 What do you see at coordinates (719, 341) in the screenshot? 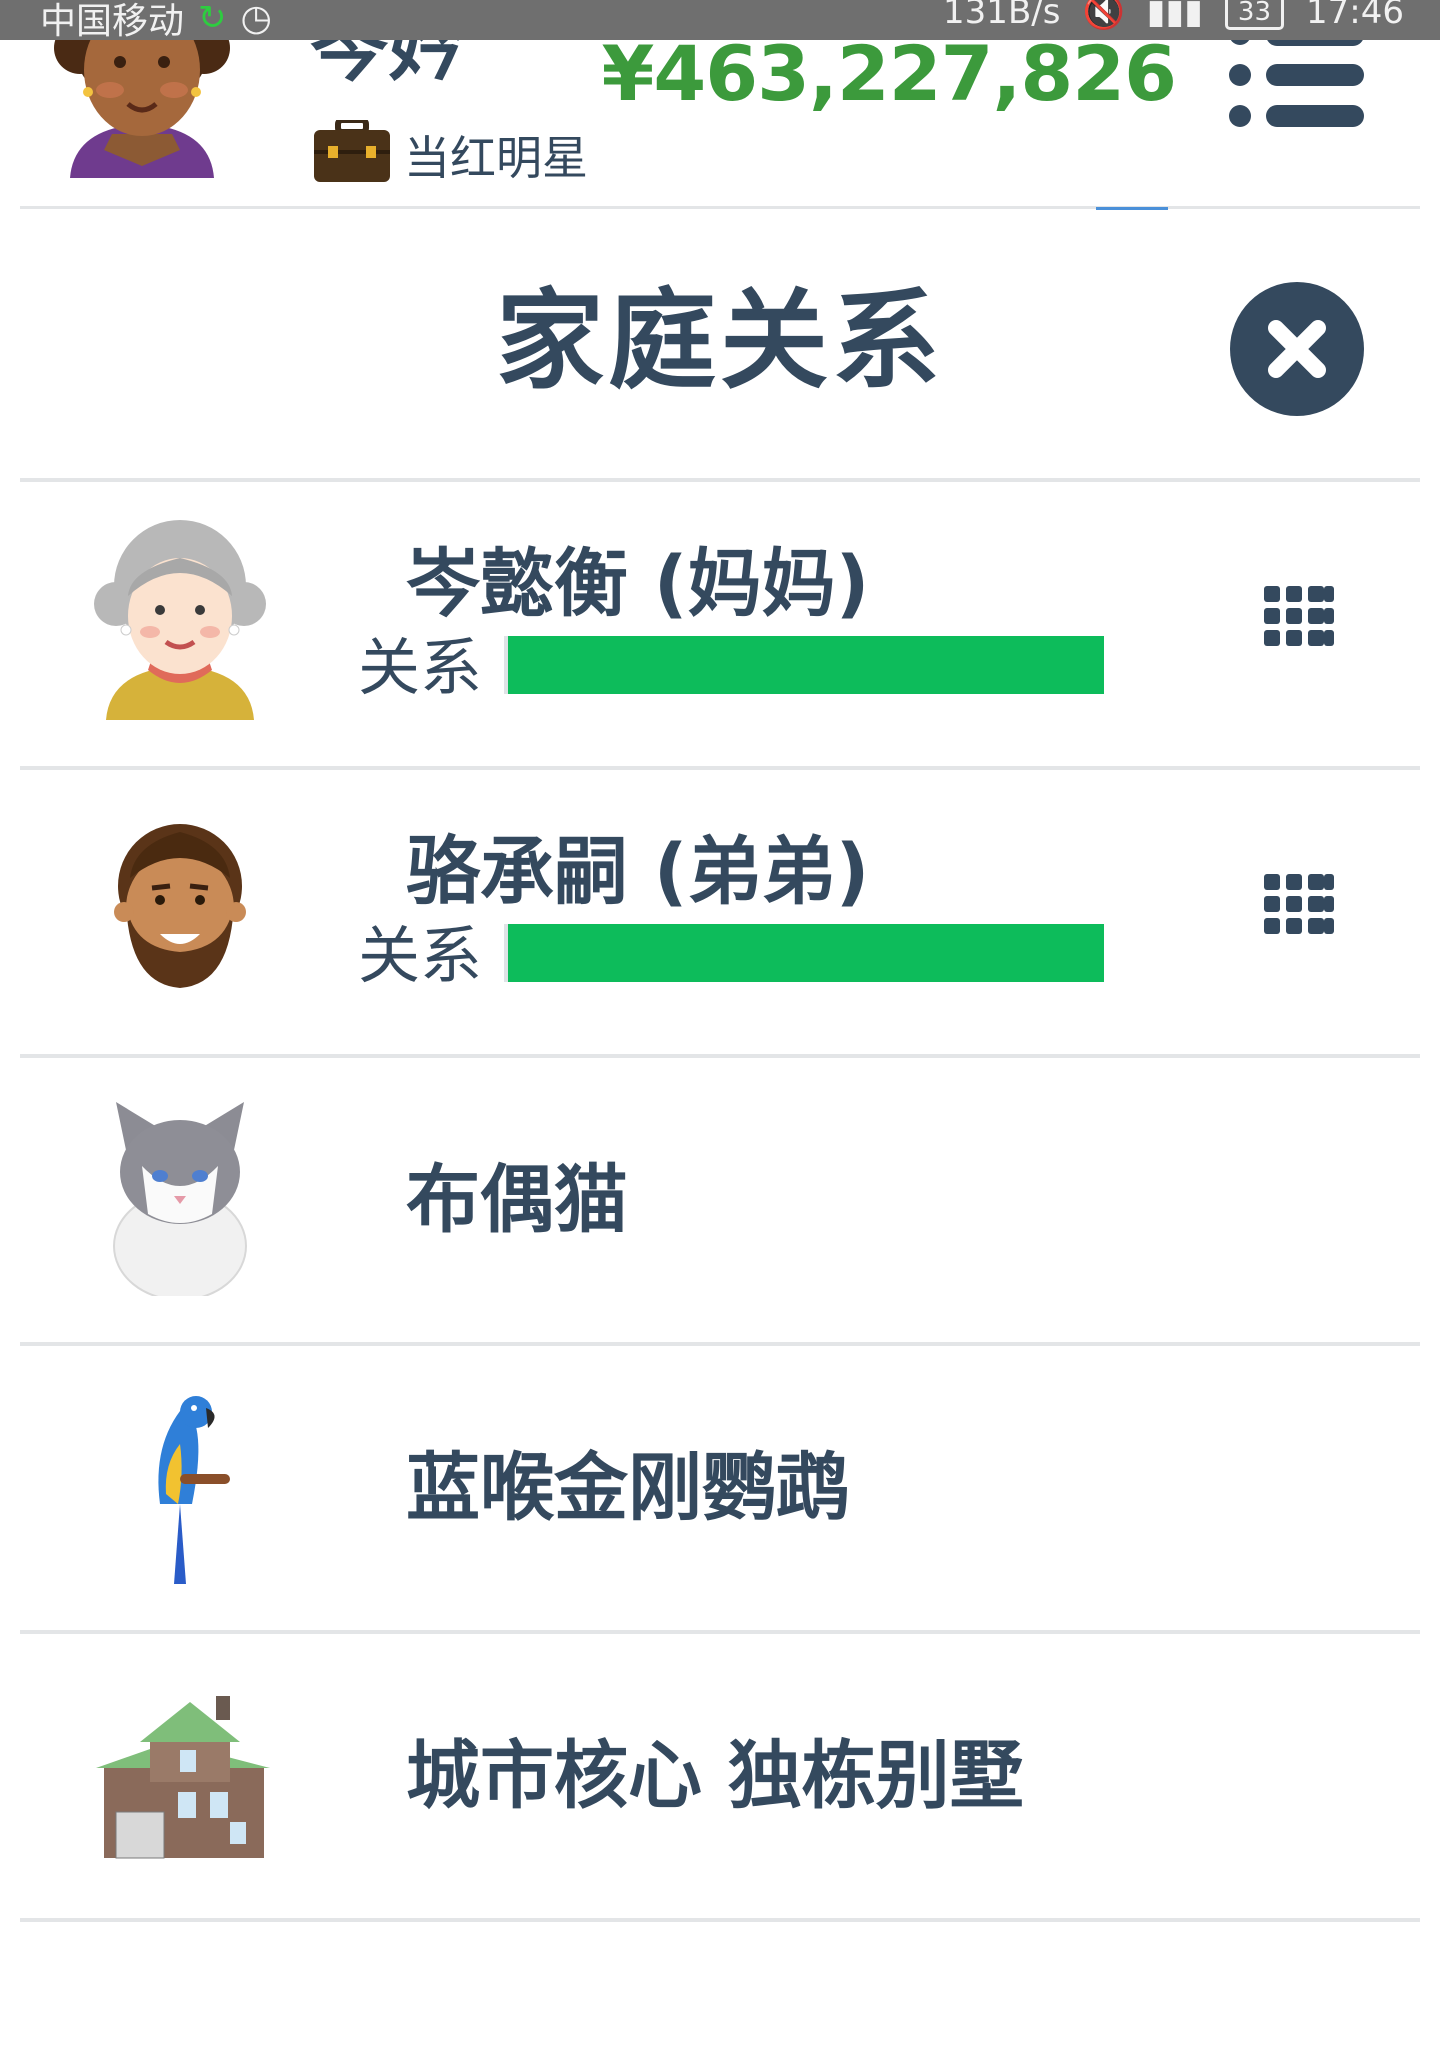
I see `modal-title: 家庭关系` at bounding box center [719, 341].